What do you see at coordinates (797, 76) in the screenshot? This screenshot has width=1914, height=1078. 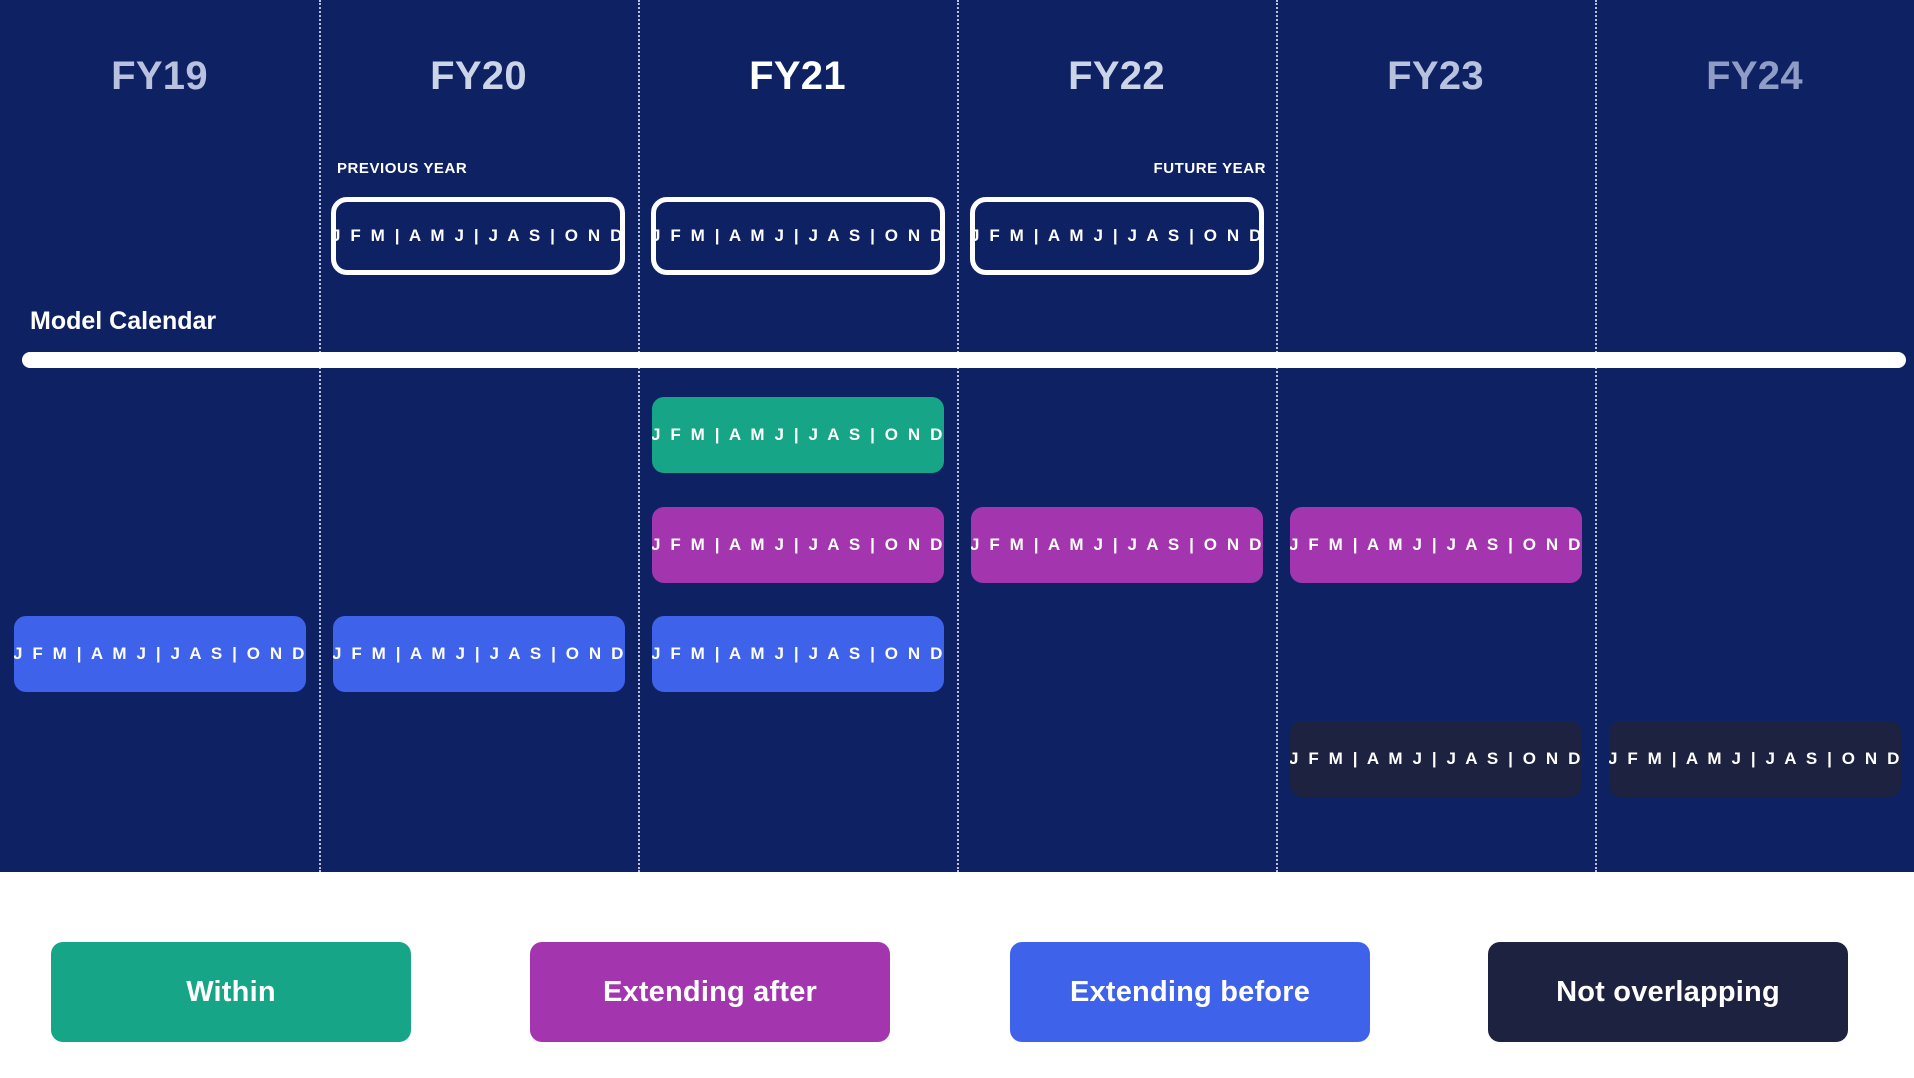 I see `year-header-fy21: FY21` at bounding box center [797, 76].